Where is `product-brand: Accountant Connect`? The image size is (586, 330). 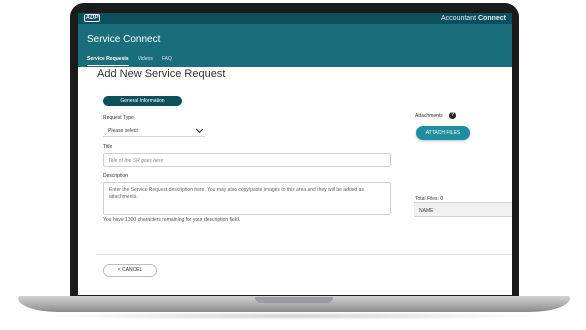
product-brand: Accountant Connect is located at coordinates (473, 18).